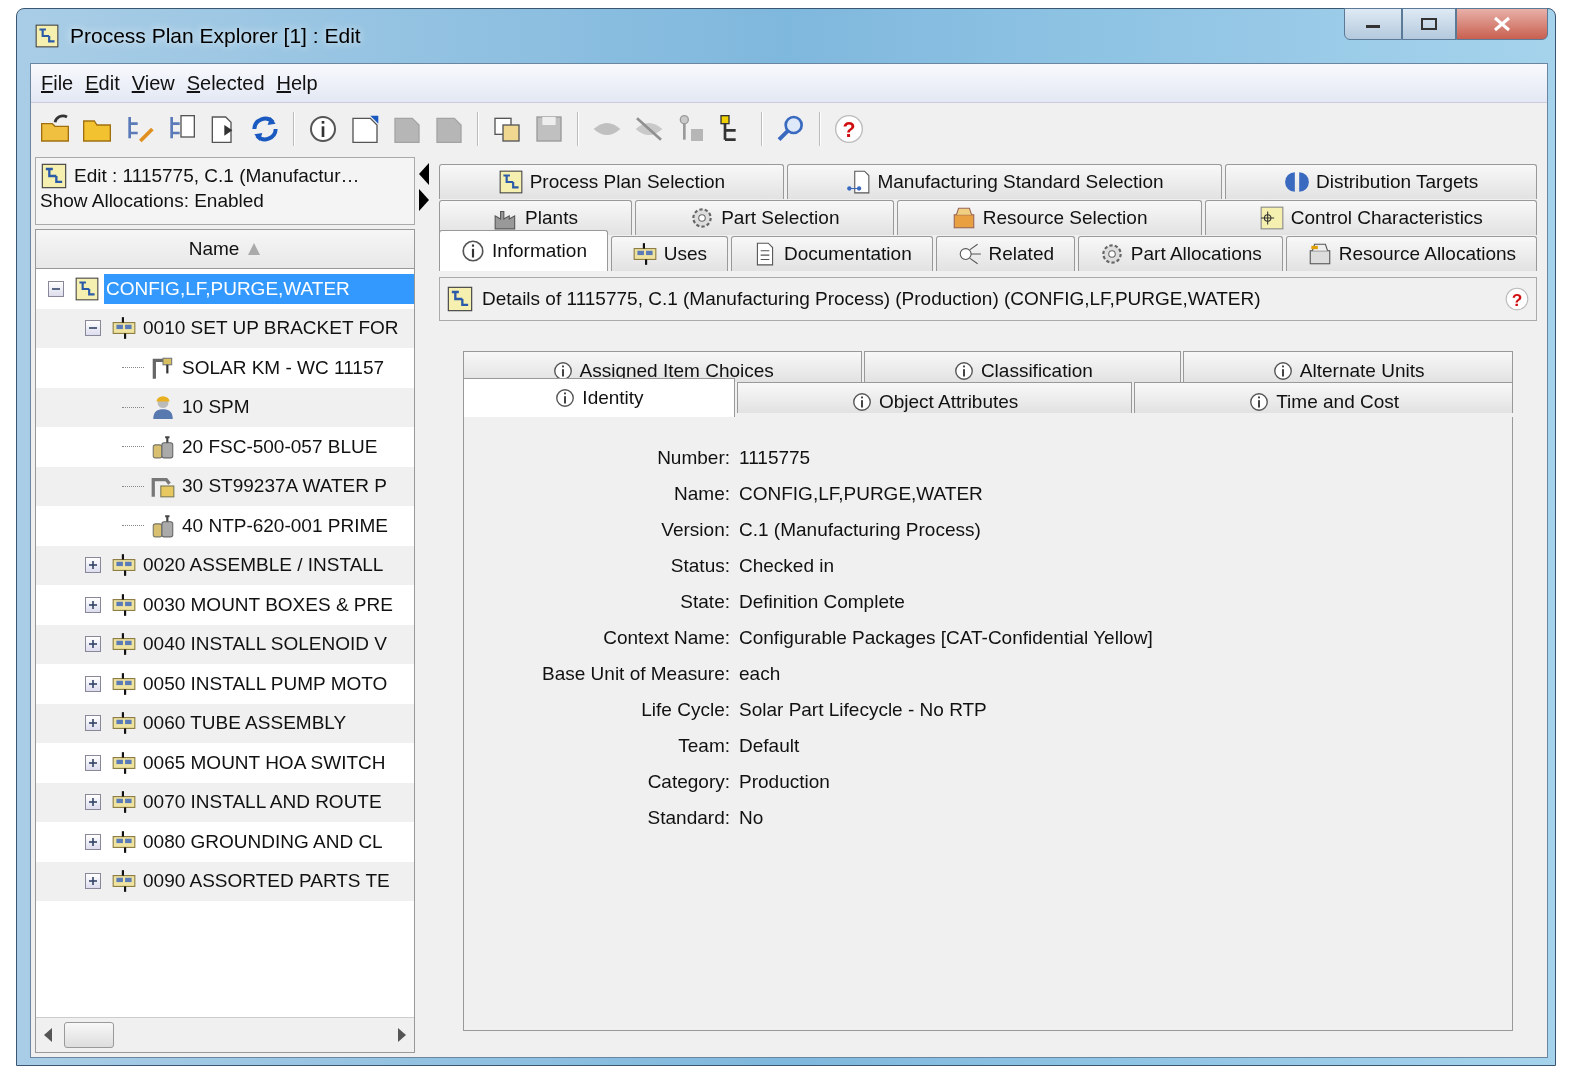 Image resolution: width=1590 pixels, height=1076 pixels. What do you see at coordinates (225, 83) in the screenshot?
I see `menu-item: Selected` at bounding box center [225, 83].